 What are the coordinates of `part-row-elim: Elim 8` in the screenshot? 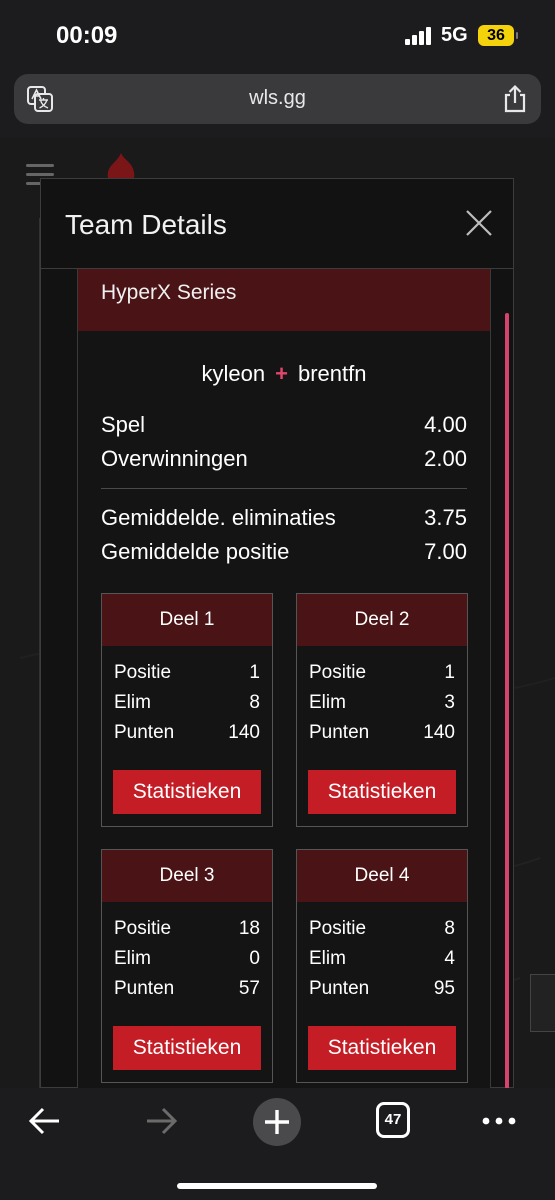 It's located at (187, 703).